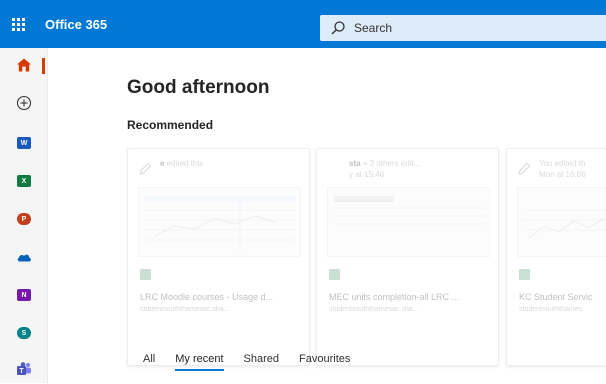 The height and width of the screenshot is (384, 606). I want to click on svg-text: T, so click(21, 371).